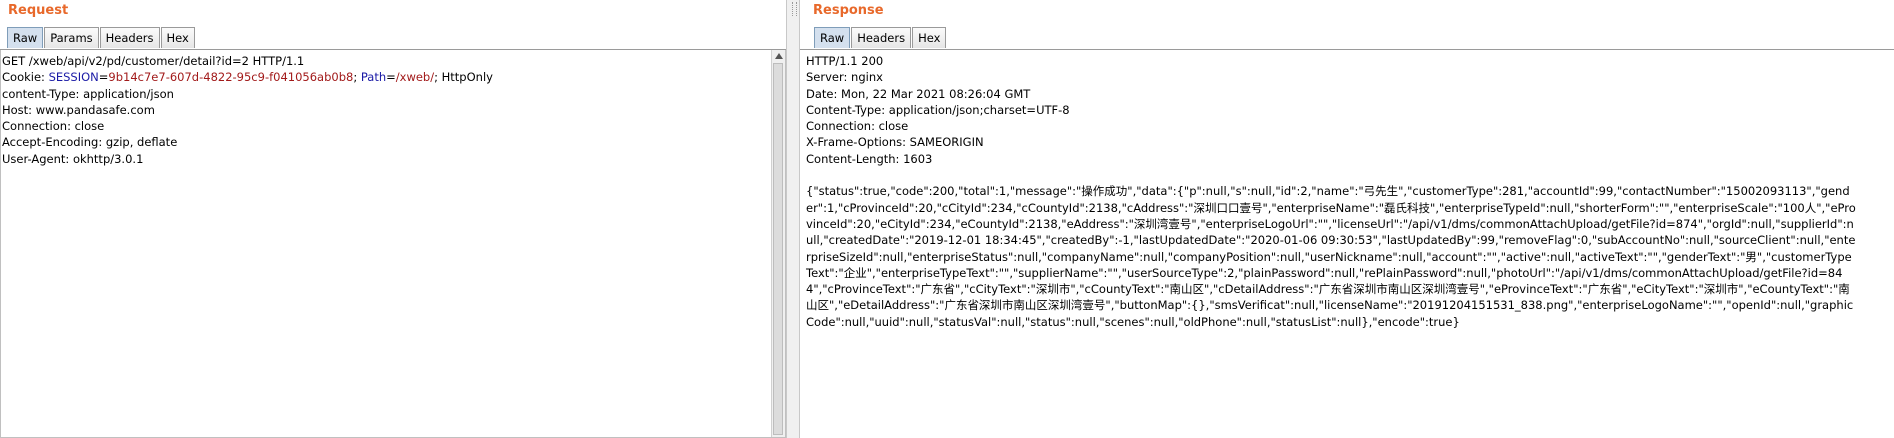 The width and height of the screenshot is (1894, 438). Describe the element at coordinates (88, 93) in the screenshot. I see `content-type-line: content-Type: application/json` at that location.